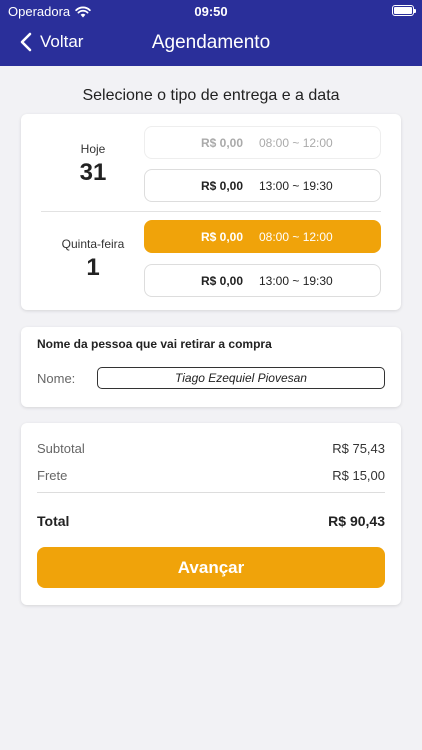 Image resolution: width=422 pixels, height=750 pixels. I want to click on day-label: Quinta-feira 1, so click(93, 259).